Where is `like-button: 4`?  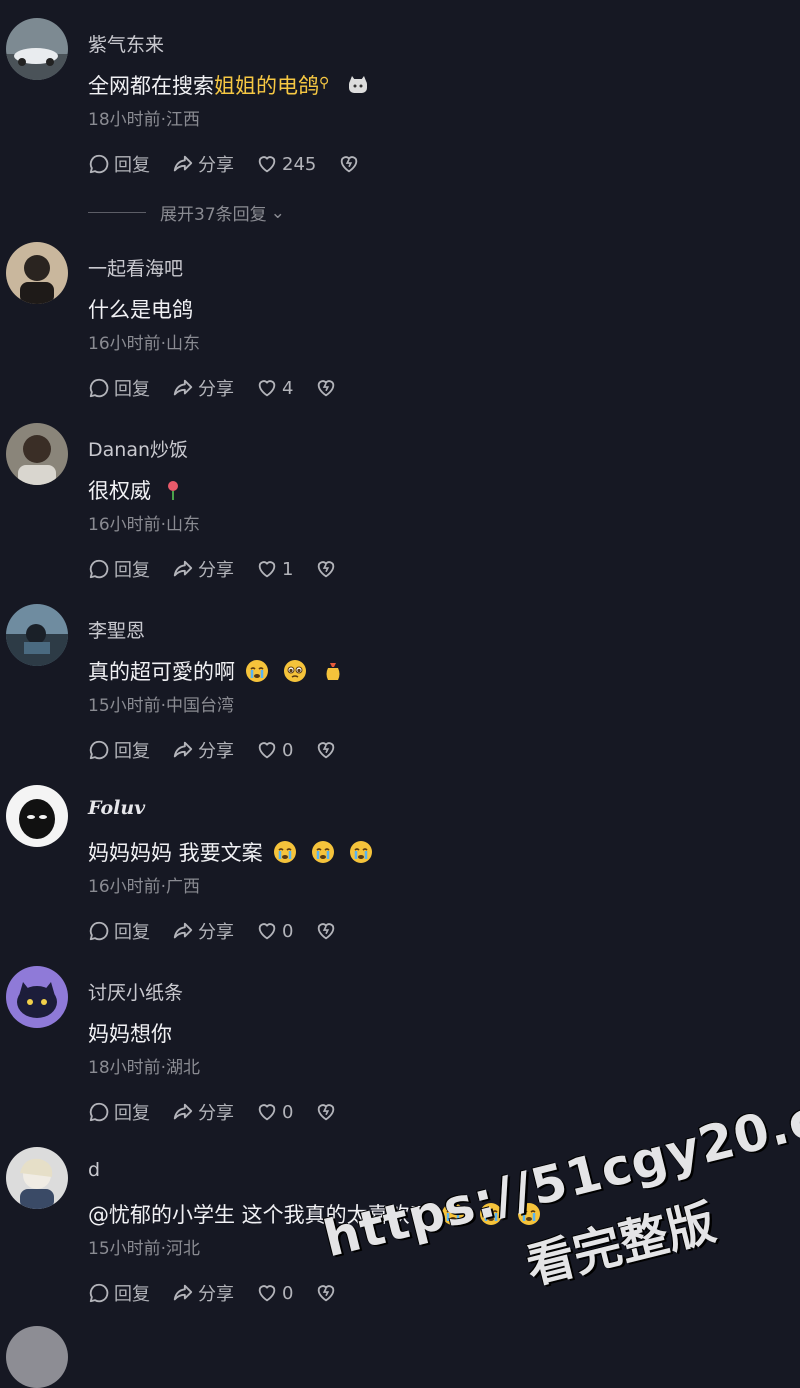 like-button: 4 is located at coordinates (274, 388).